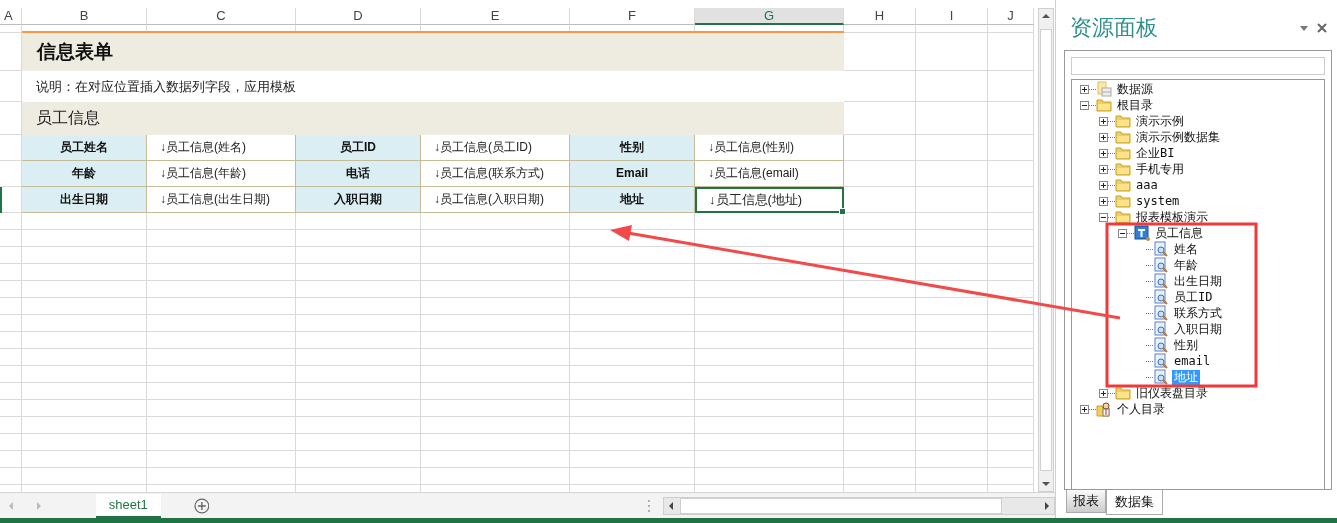  What do you see at coordinates (769, 148) in the screenshot?
I see `field-value-cell: ↓员工信息(性别)` at bounding box center [769, 148].